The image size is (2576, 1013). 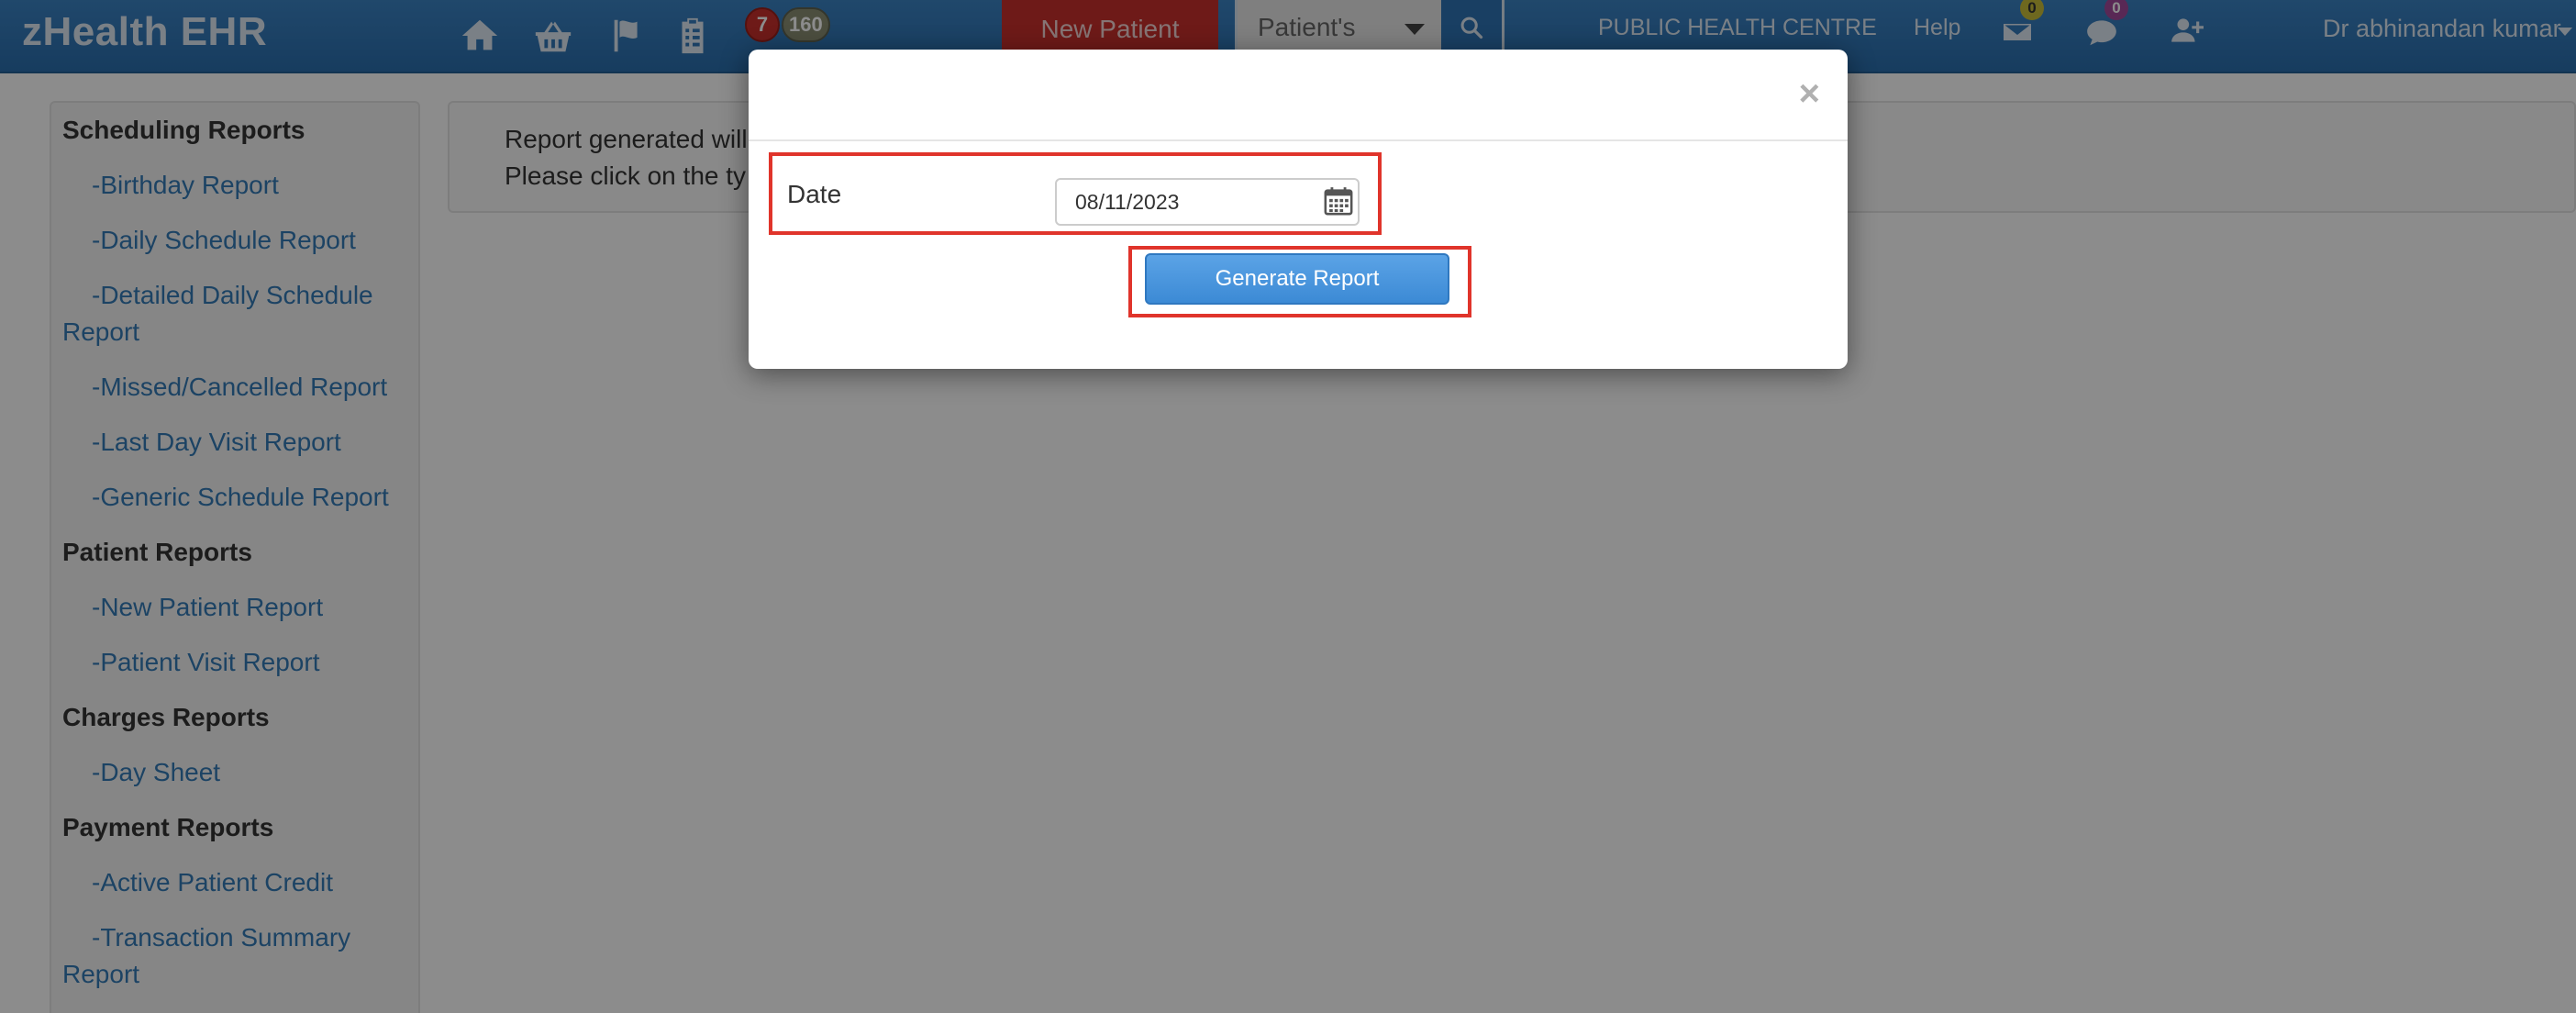 What do you see at coordinates (1207, 202) in the screenshot?
I see `date-input` at bounding box center [1207, 202].